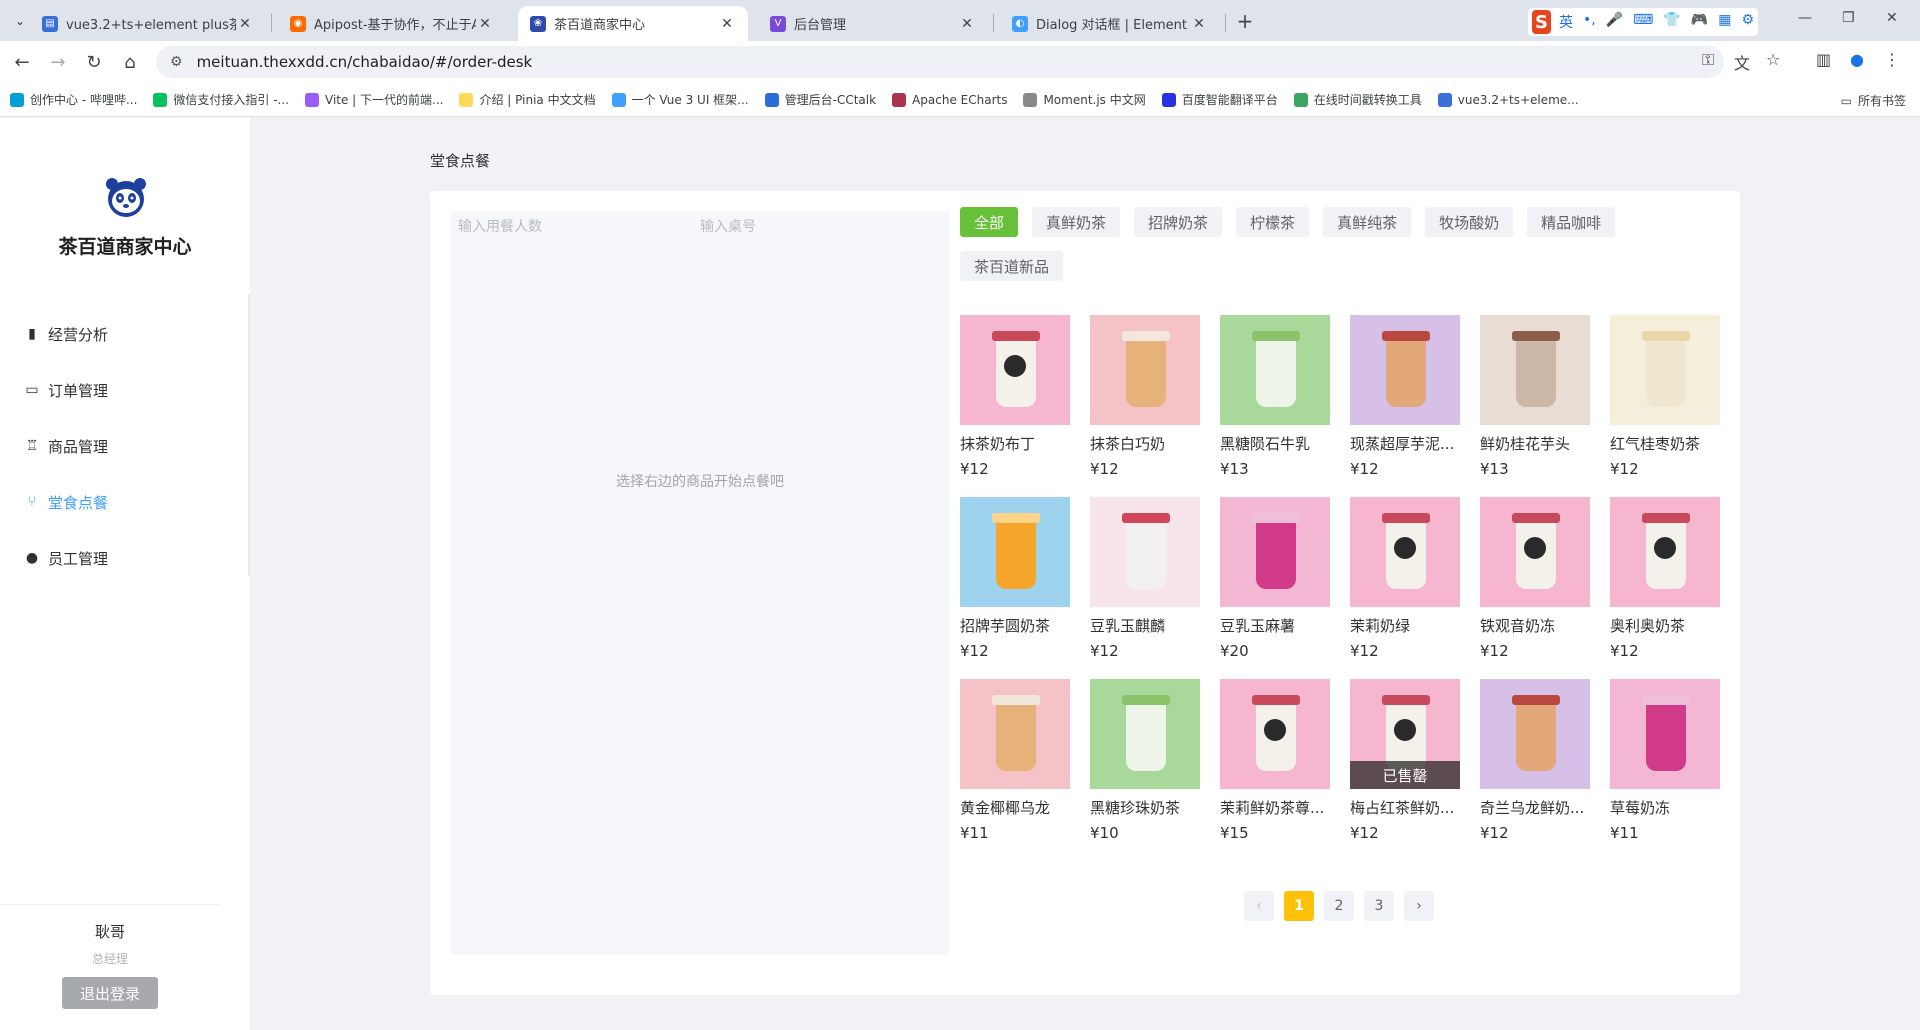 This screenshot has height=1030, width=1920. I want to click on minimize-icon: —, so click(1805, 18).